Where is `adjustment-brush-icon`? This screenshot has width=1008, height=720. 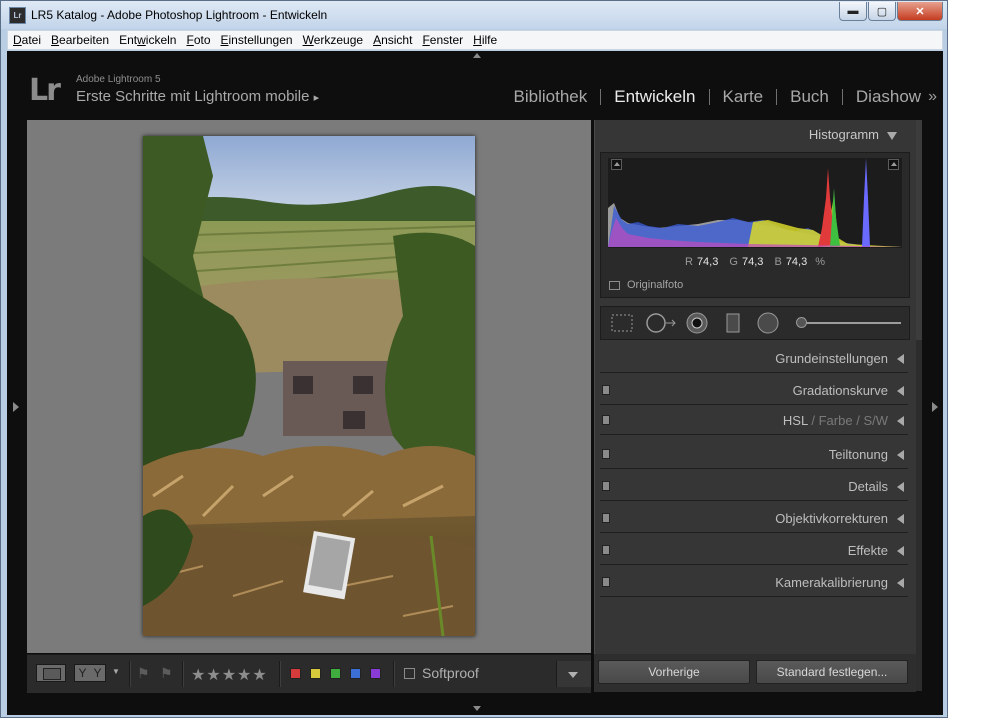
adjustment-brush-icon is located at coordinates (801, 322).